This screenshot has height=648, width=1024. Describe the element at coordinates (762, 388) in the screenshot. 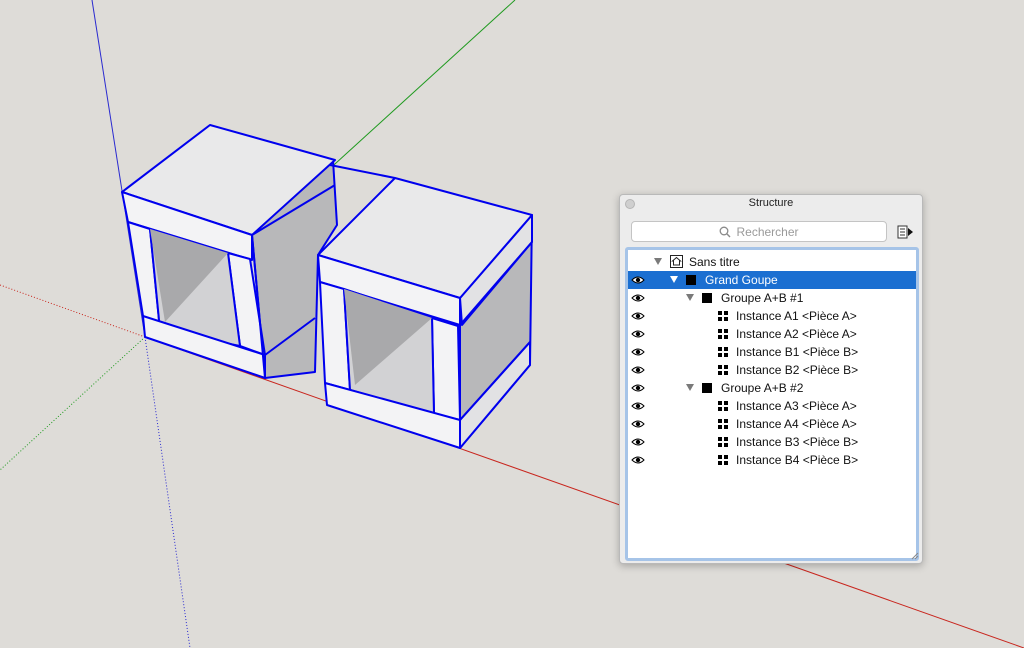

I see `tree-row-label: Groupe A+B #2` at that location.